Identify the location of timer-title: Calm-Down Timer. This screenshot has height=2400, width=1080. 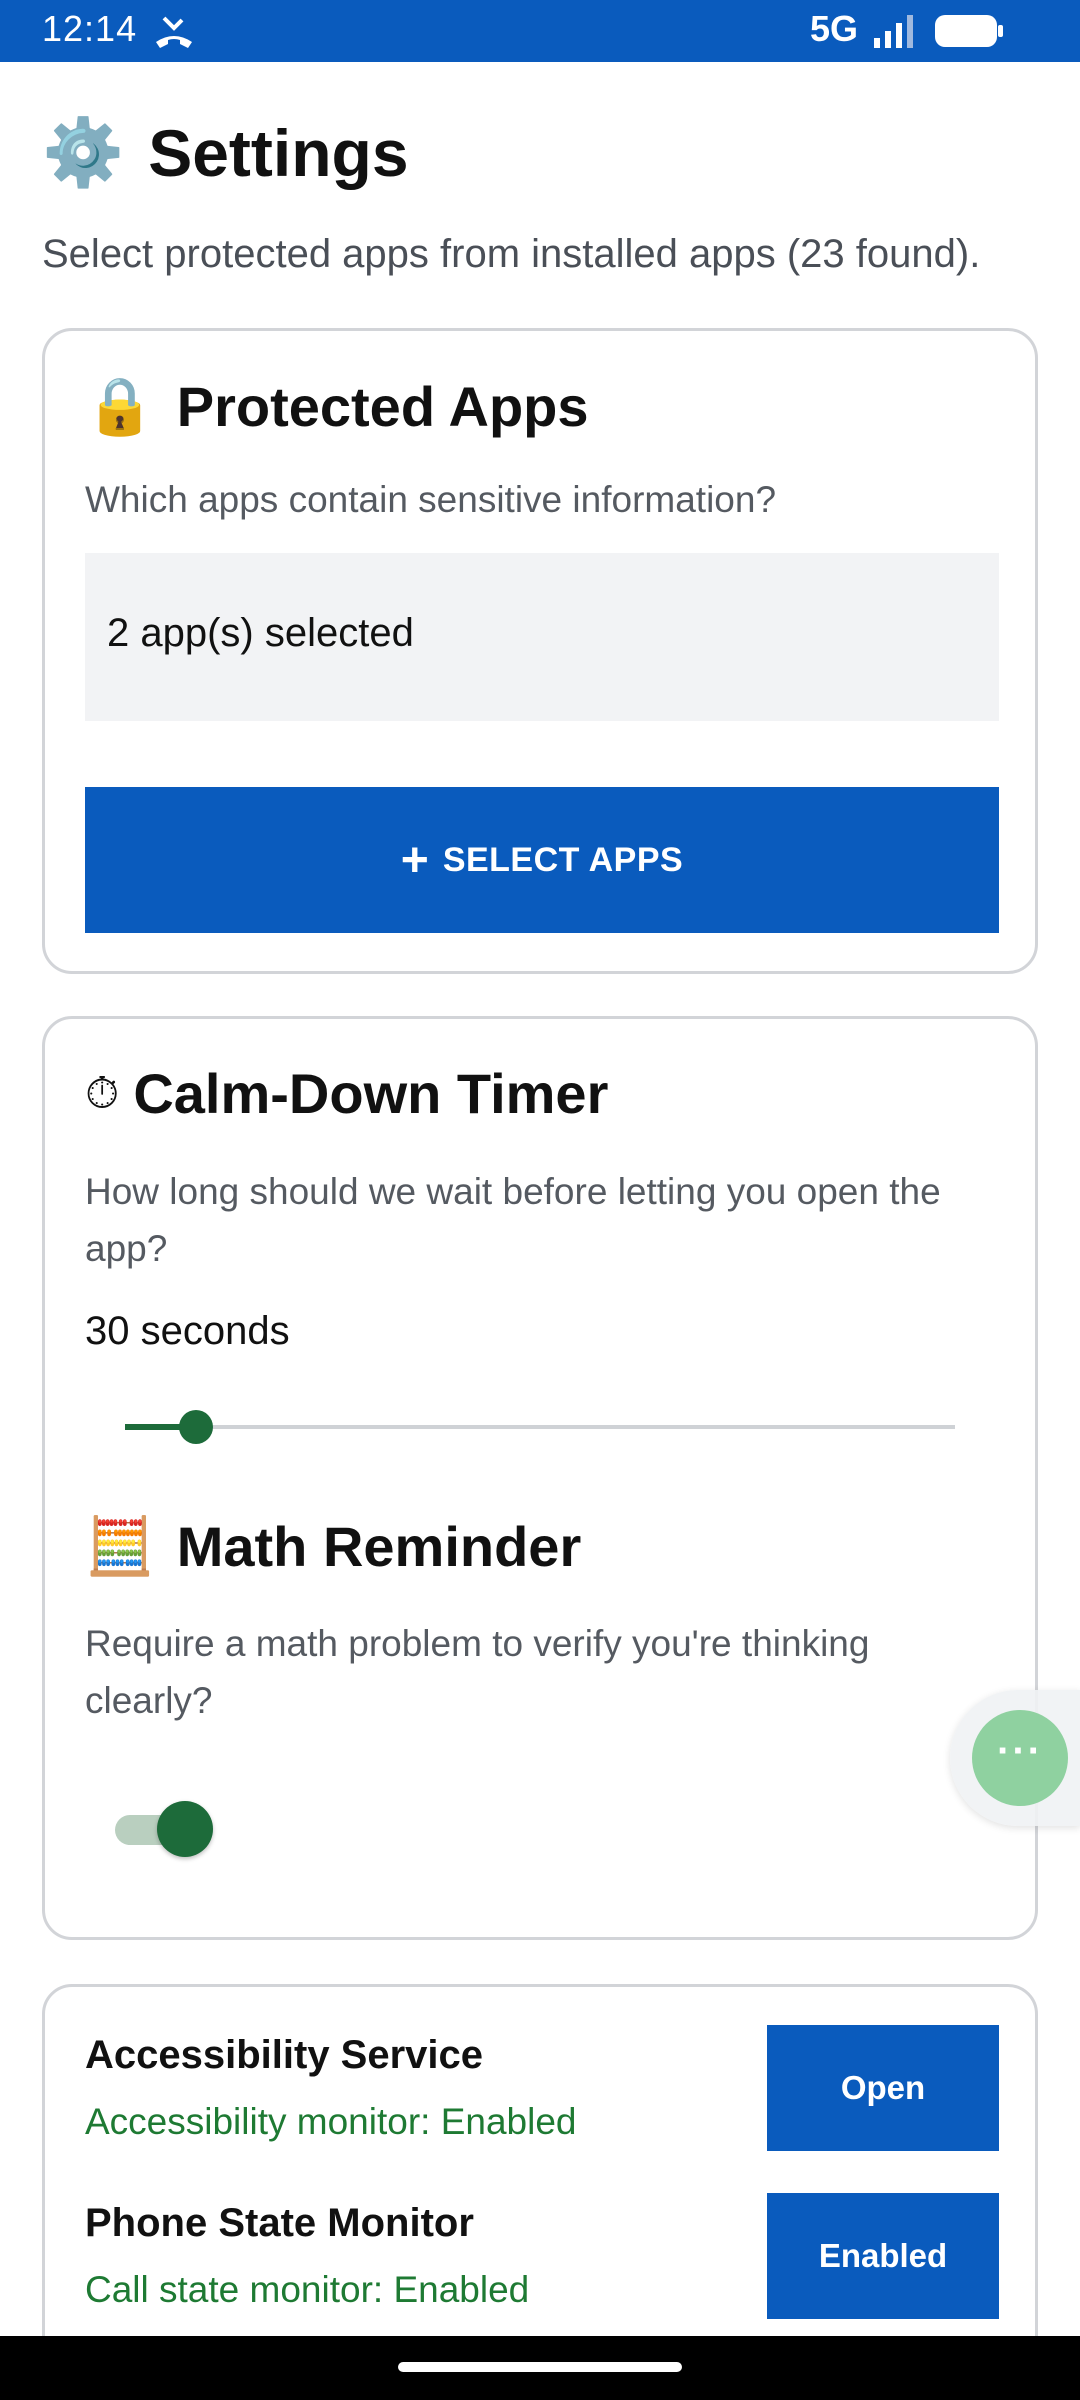
(371, 1093).